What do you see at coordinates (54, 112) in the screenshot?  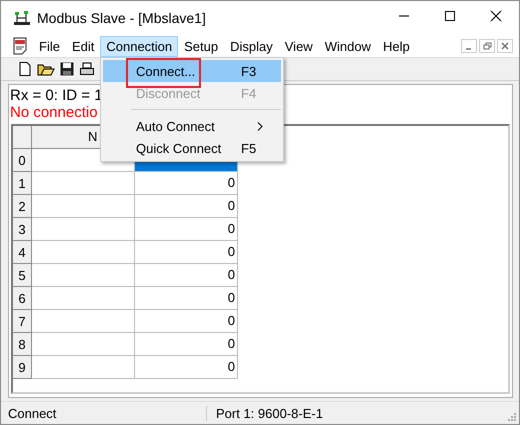 I see `connection-status: No connectio` at bounding box center [54, 112].